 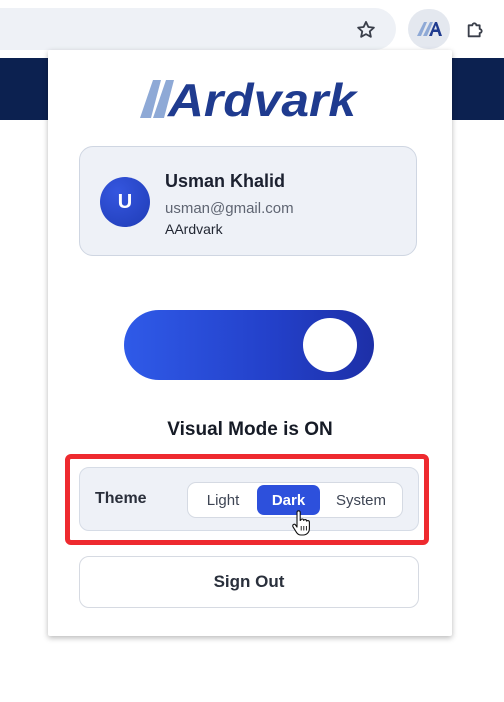 I want to click on bookmark-star-icon, so click(x=366, y=30).